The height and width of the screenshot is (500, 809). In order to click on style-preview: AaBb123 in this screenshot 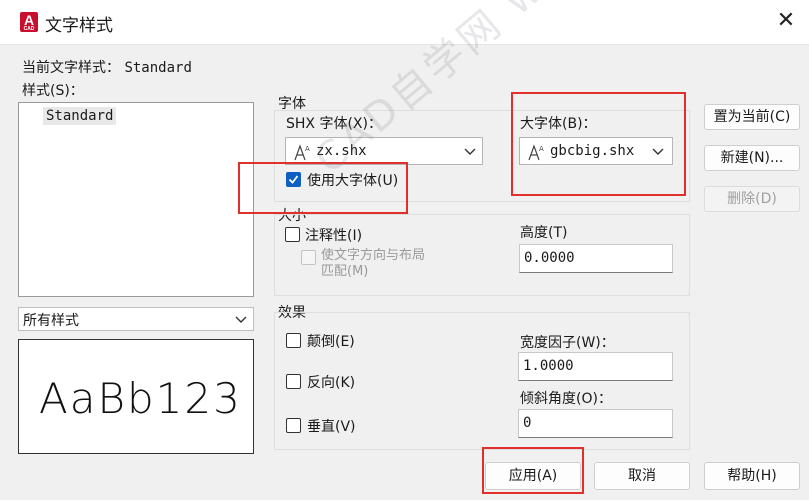, I will do `click(136, 396)`.